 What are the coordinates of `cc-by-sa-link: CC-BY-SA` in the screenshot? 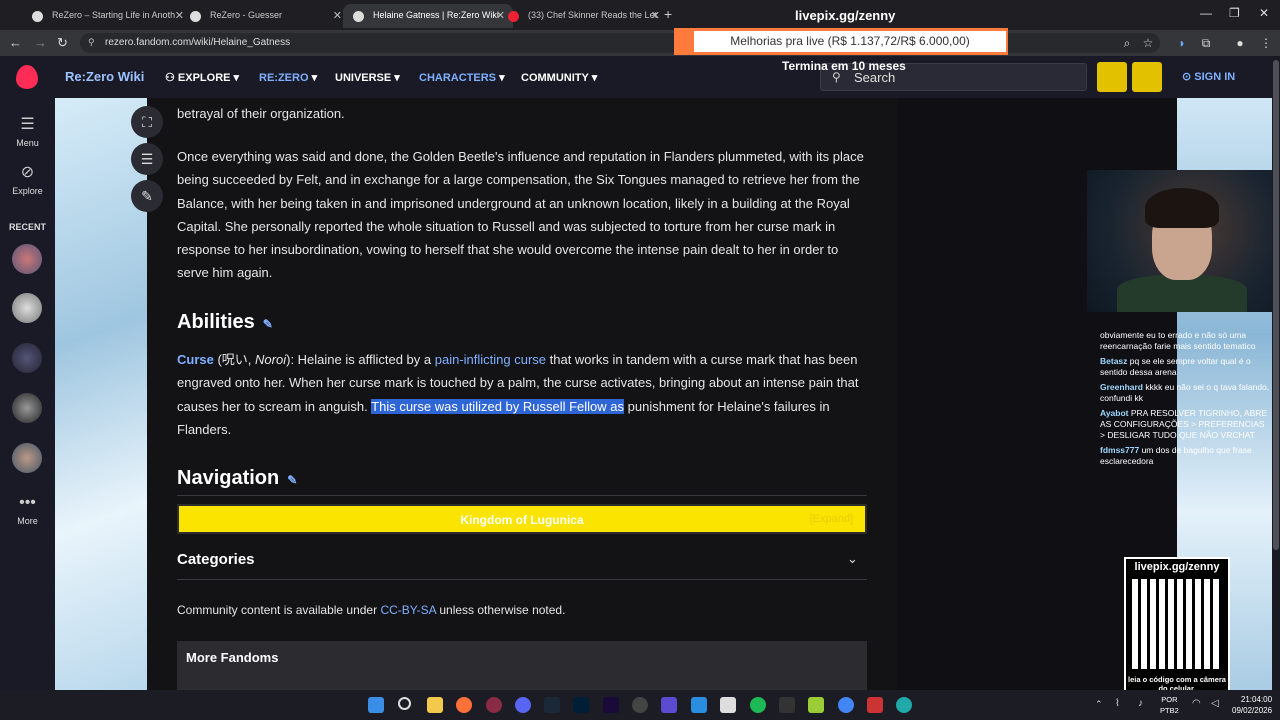 It's located at (408, 610).